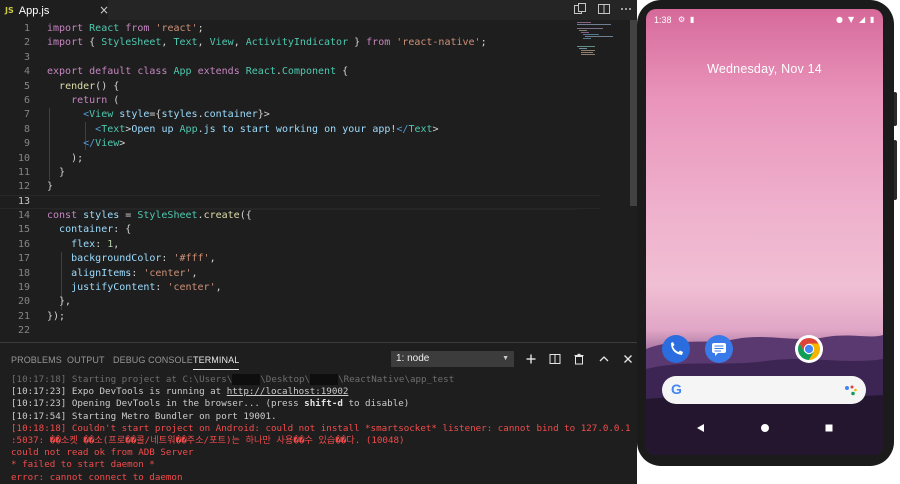  Describe the element at coordinates (23, 288) in the screenshot. I see `line-number: 19` at that location.